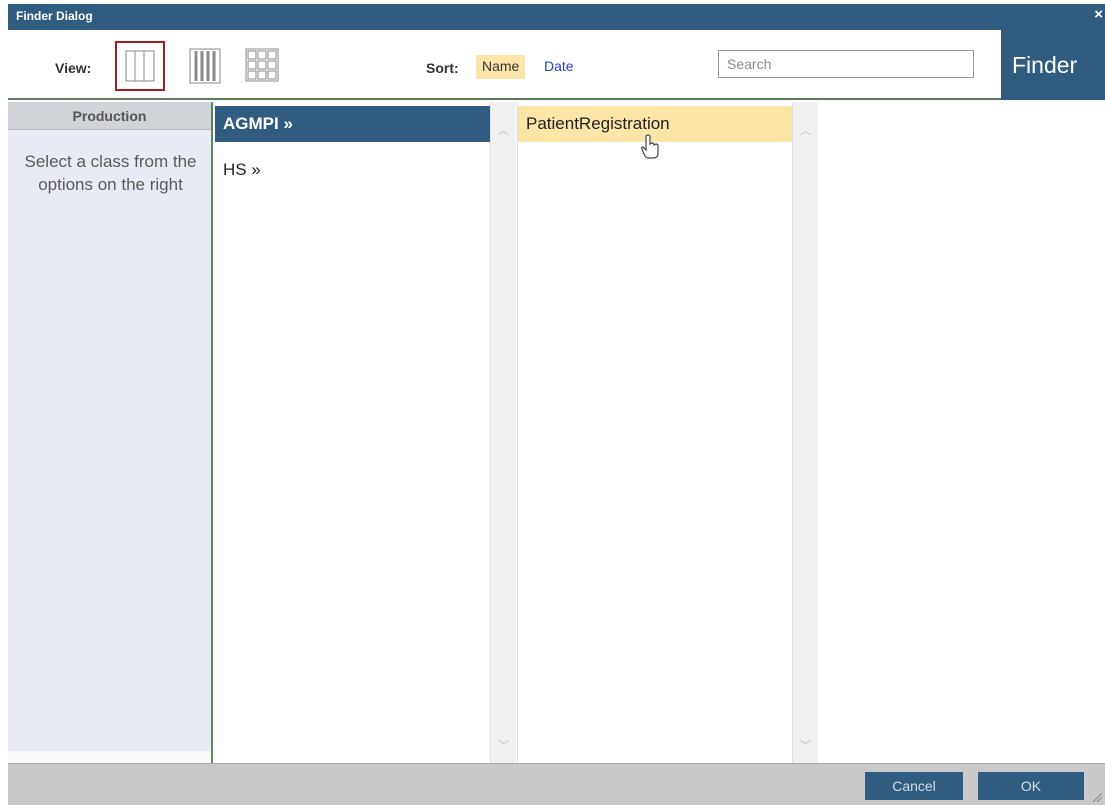 This screenshot has width=1105, height=805. I want to click on column-item-hs: HS », so click(352, 170).